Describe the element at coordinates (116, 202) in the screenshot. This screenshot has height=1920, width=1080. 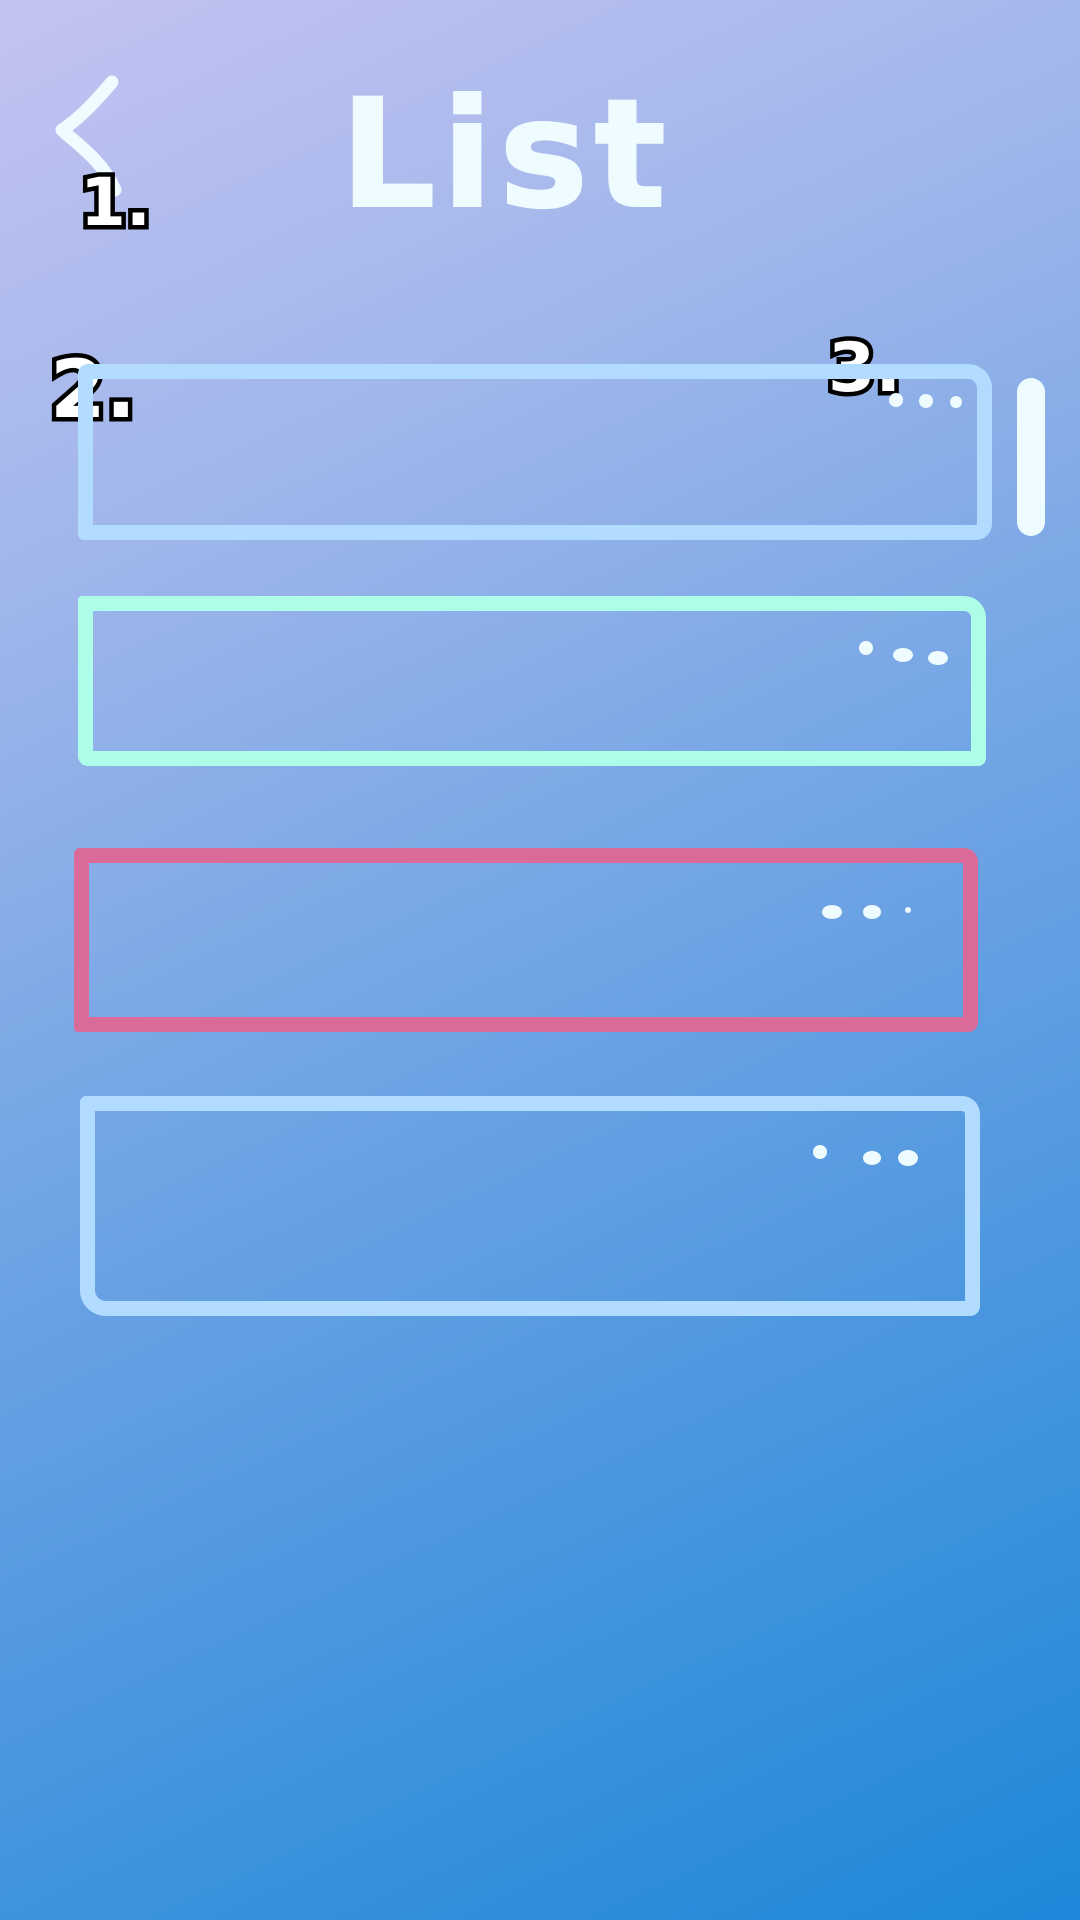
I see `annotation-marker-1: 1.` at that location.